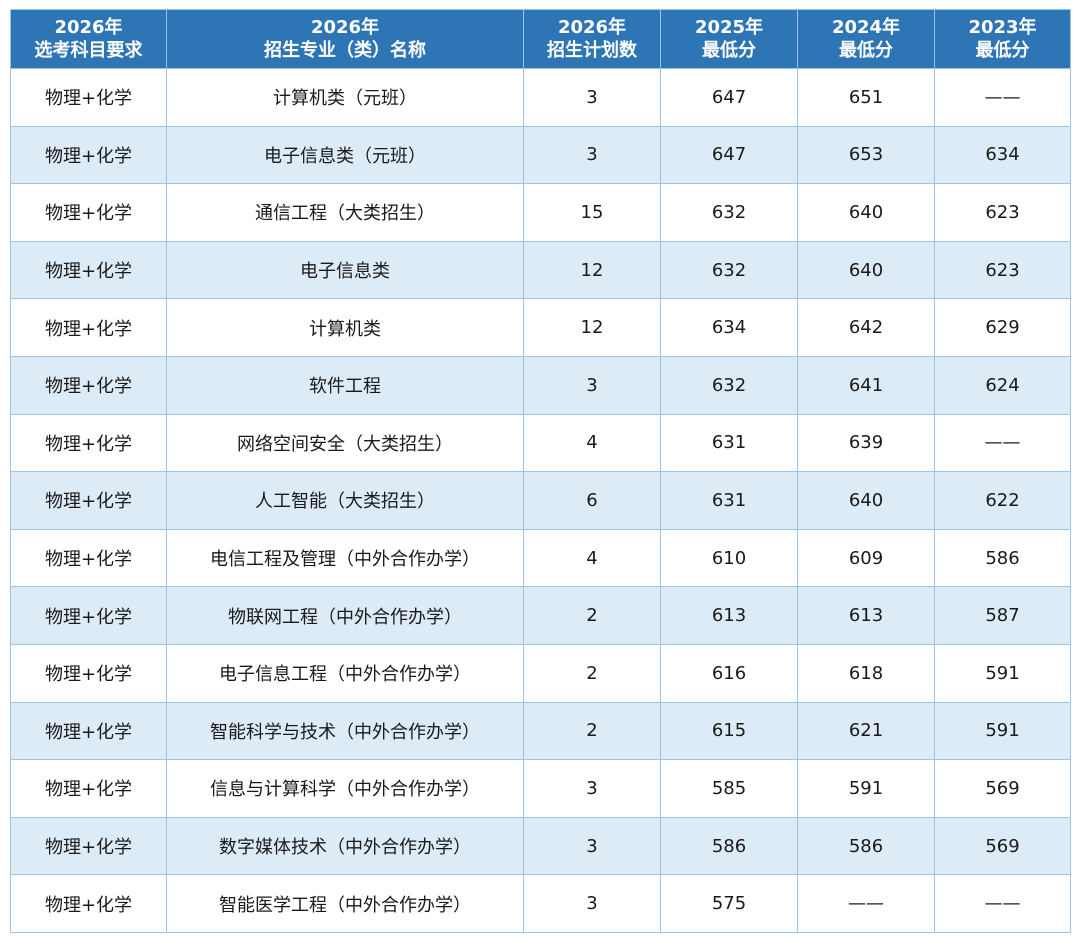  I want to click on table-row: 物理+化学 数字媒体技术（中外合作办学） 3 586 586 569, so click(540, 846).